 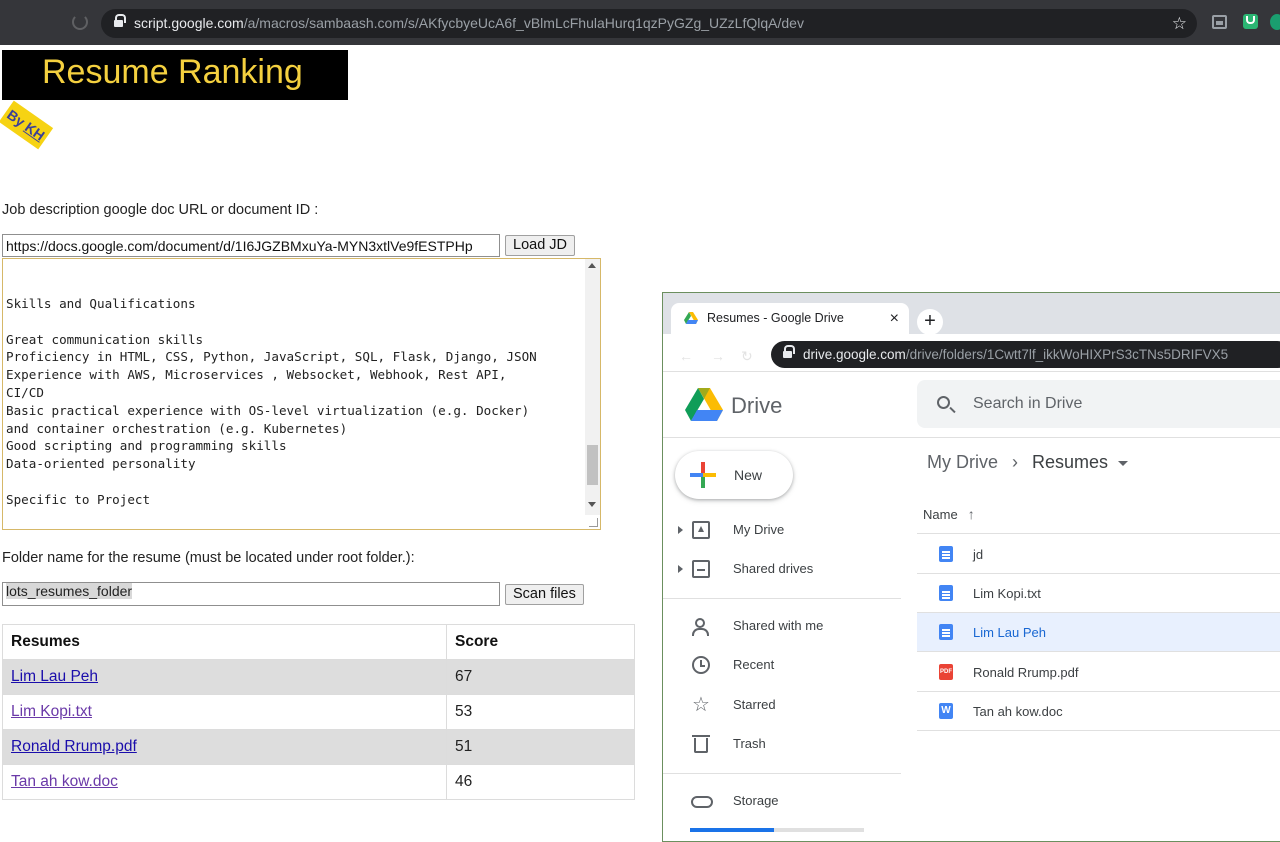 What do you see at coordinates (1098, 514) in the screenshot?
I see `file-list-header: Name ↑` at bounding box center [1098, 514].